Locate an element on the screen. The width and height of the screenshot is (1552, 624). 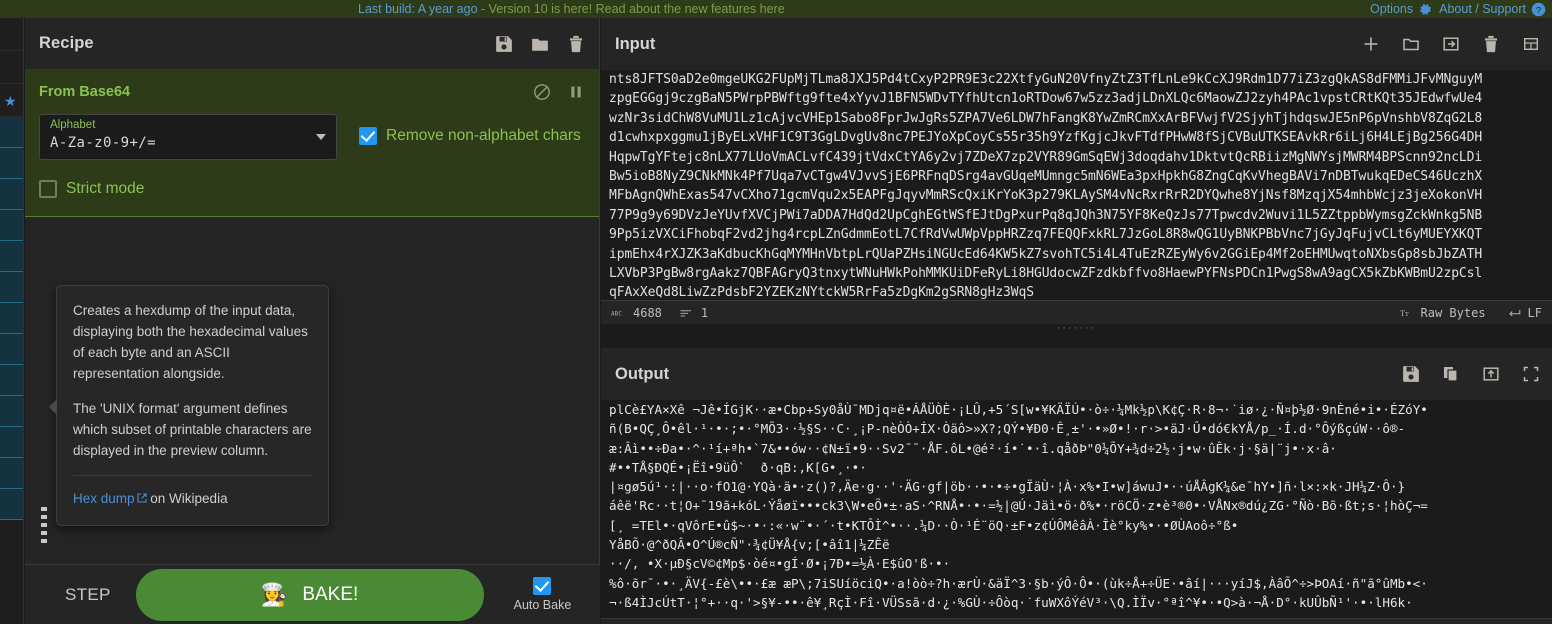
abc-icon: ABC is located at coordinates (616, 313).